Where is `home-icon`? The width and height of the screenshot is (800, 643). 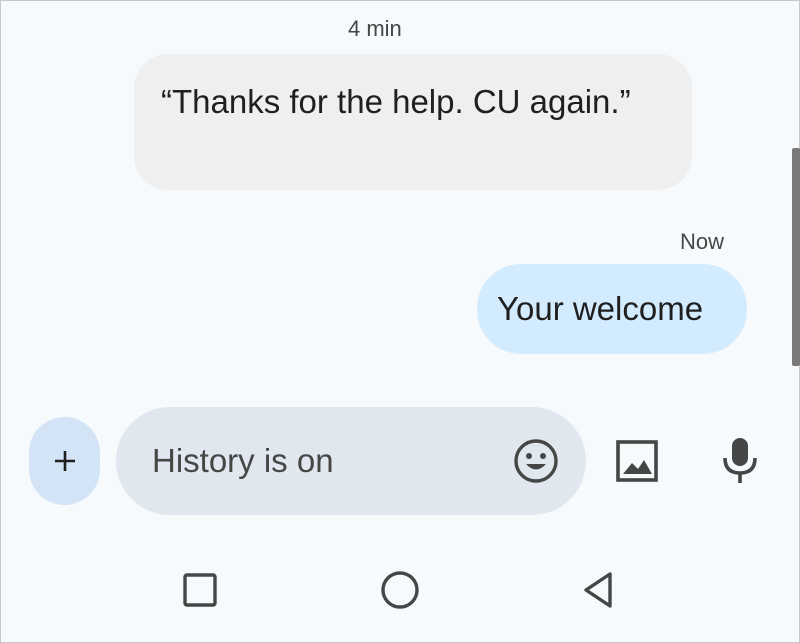
home-icon is located at coordinates (400, 590).